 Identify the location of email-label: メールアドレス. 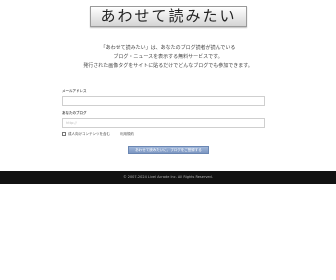
(74, 91).